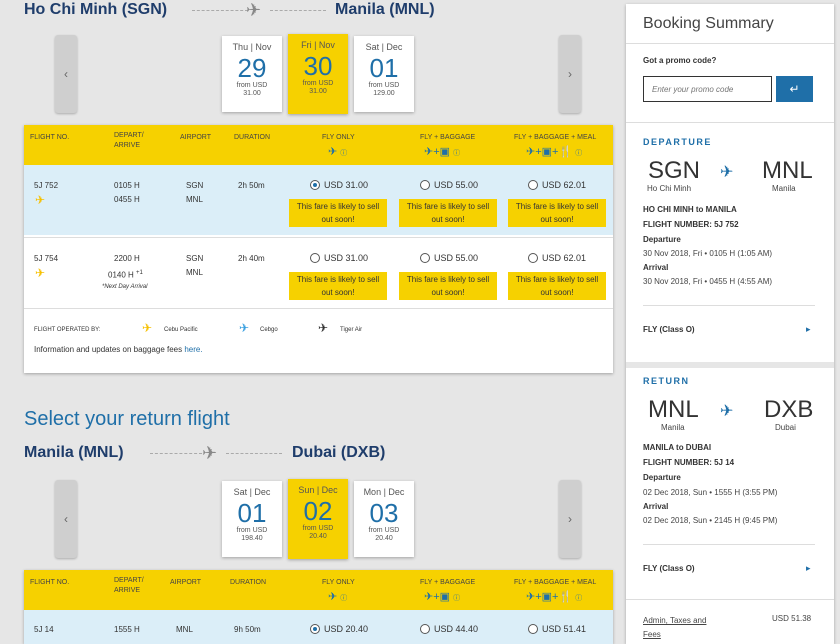 The image size is (840, 644). Describe the element at coordinates (384, 492) in the screenshot. I see `date-day: Mon | Dec` at that location.